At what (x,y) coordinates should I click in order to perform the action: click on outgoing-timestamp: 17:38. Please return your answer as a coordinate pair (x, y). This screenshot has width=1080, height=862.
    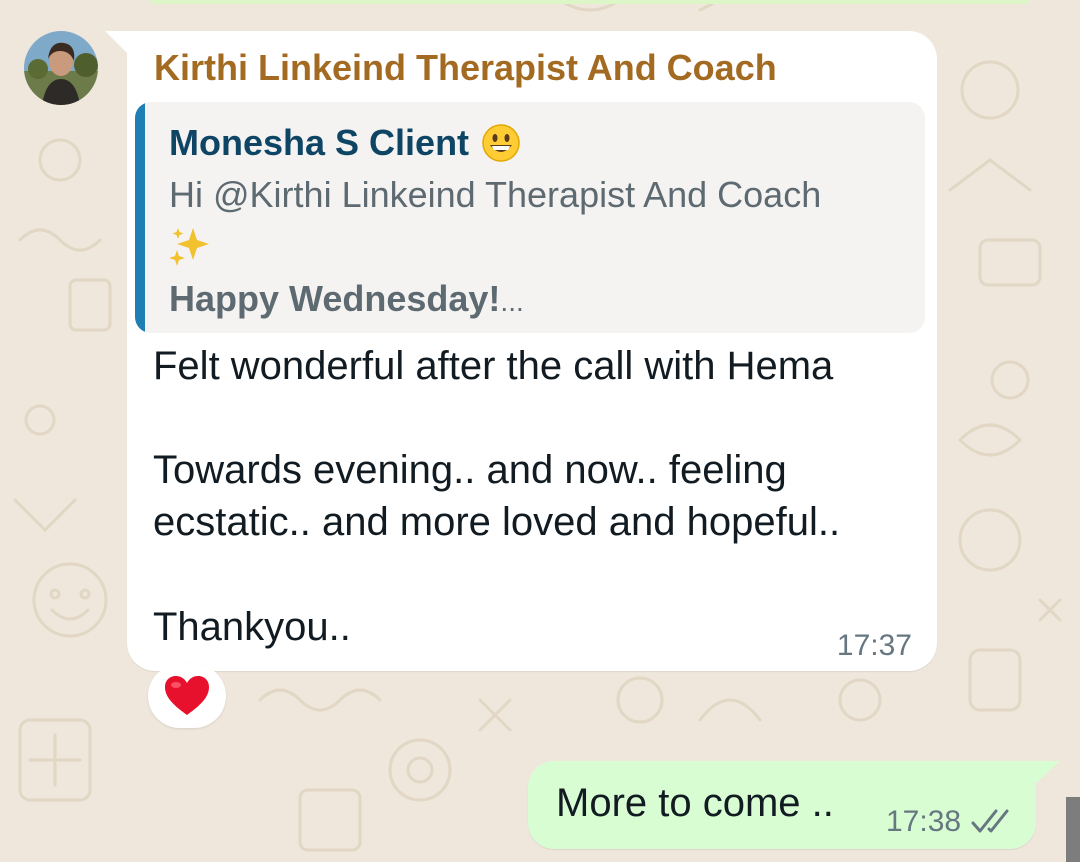
    Looking at the image, I should click on (924, 821).